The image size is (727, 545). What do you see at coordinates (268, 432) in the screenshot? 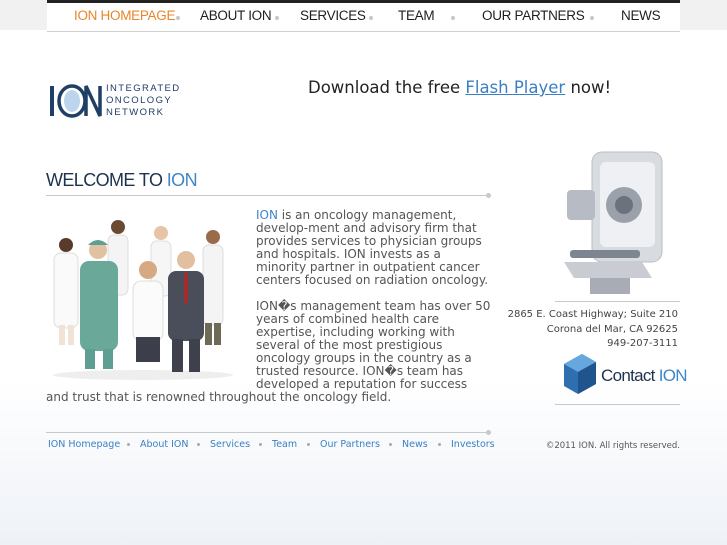
I see `footer-divider` at bounding box center [268, 432].